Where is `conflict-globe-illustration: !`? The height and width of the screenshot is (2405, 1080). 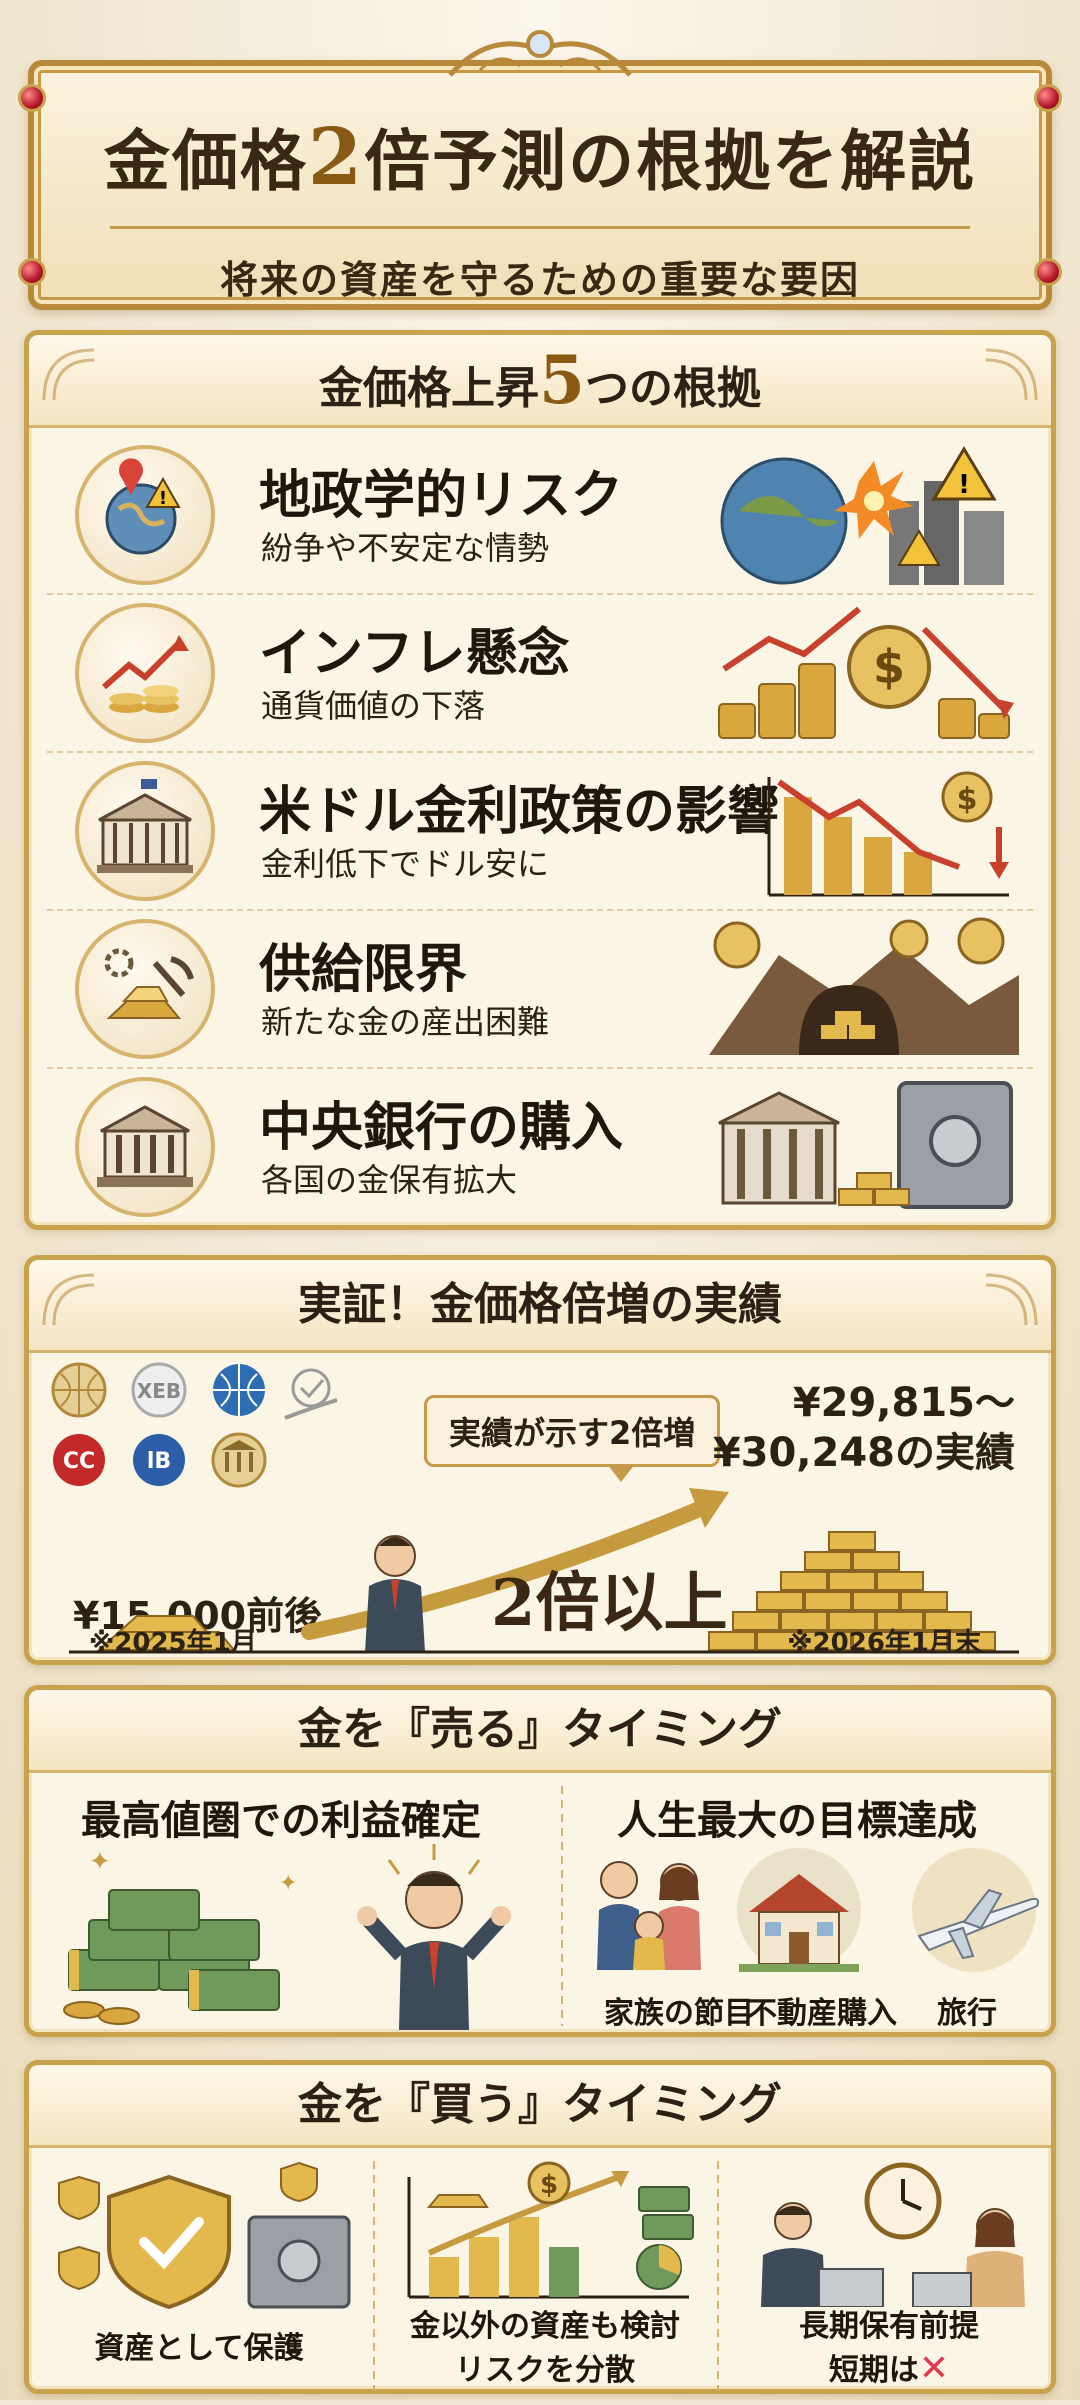
conflict-globe-illustration: ! is located at coordinates (862, 515).